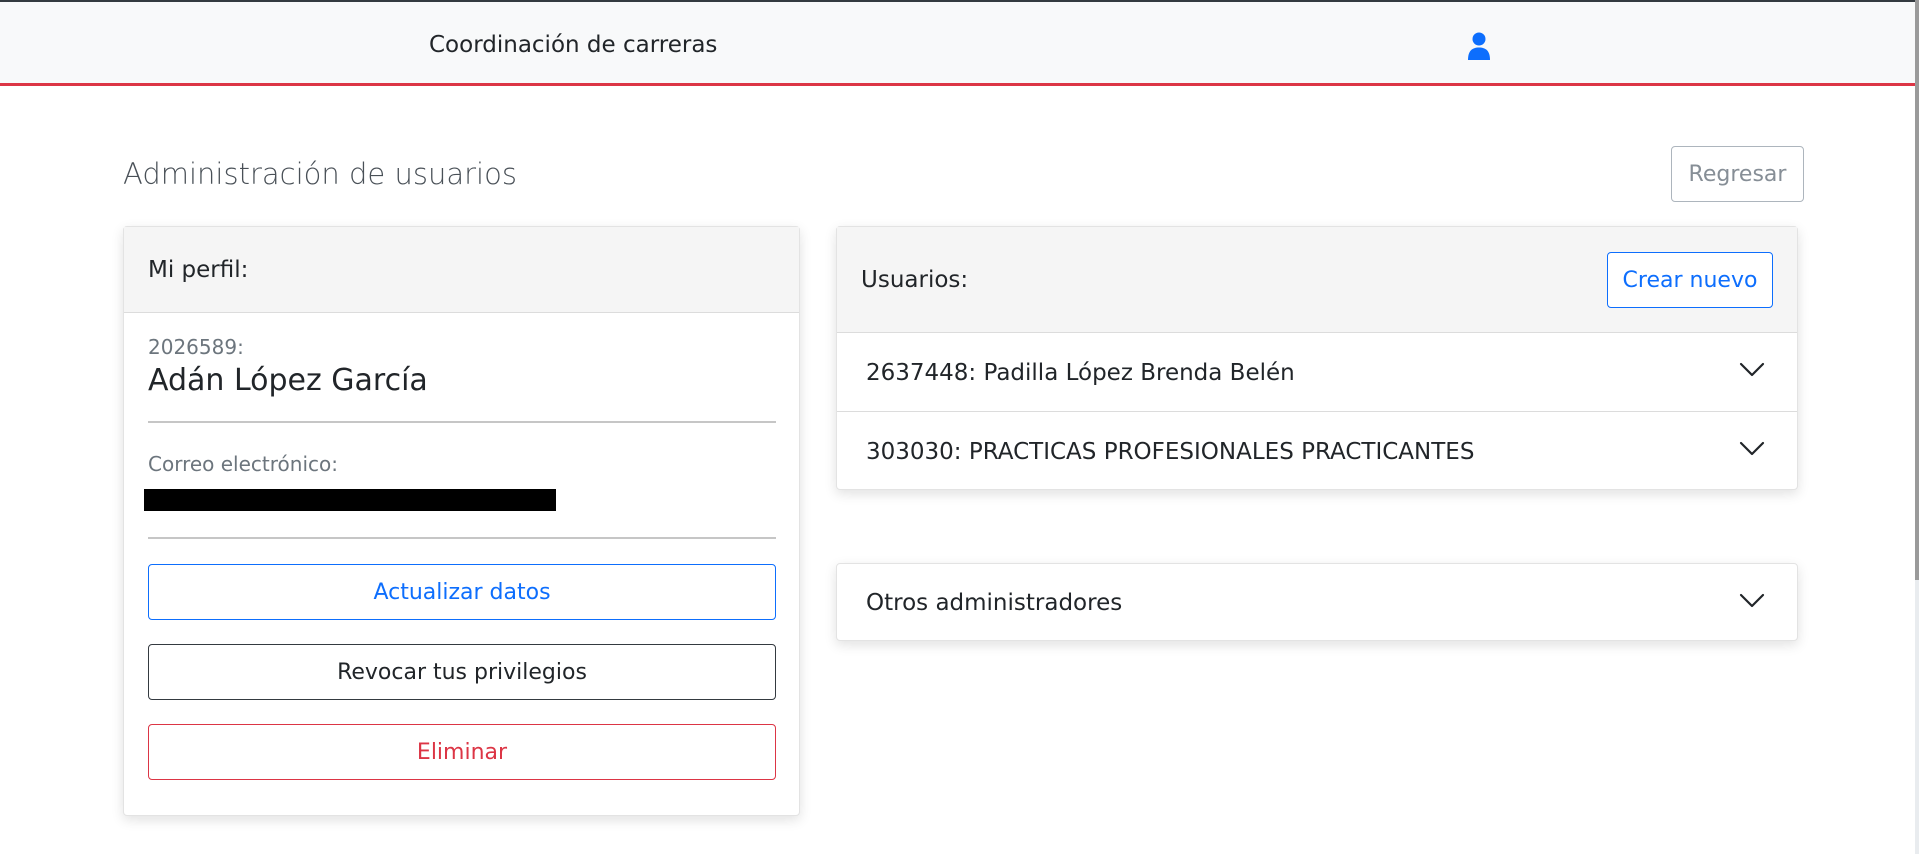  What do you see at coordinates (462, 672) in the screenshot?
I see `revoke-privileges-button: Revocar tus privilegios` at bounding box center [462, 672].